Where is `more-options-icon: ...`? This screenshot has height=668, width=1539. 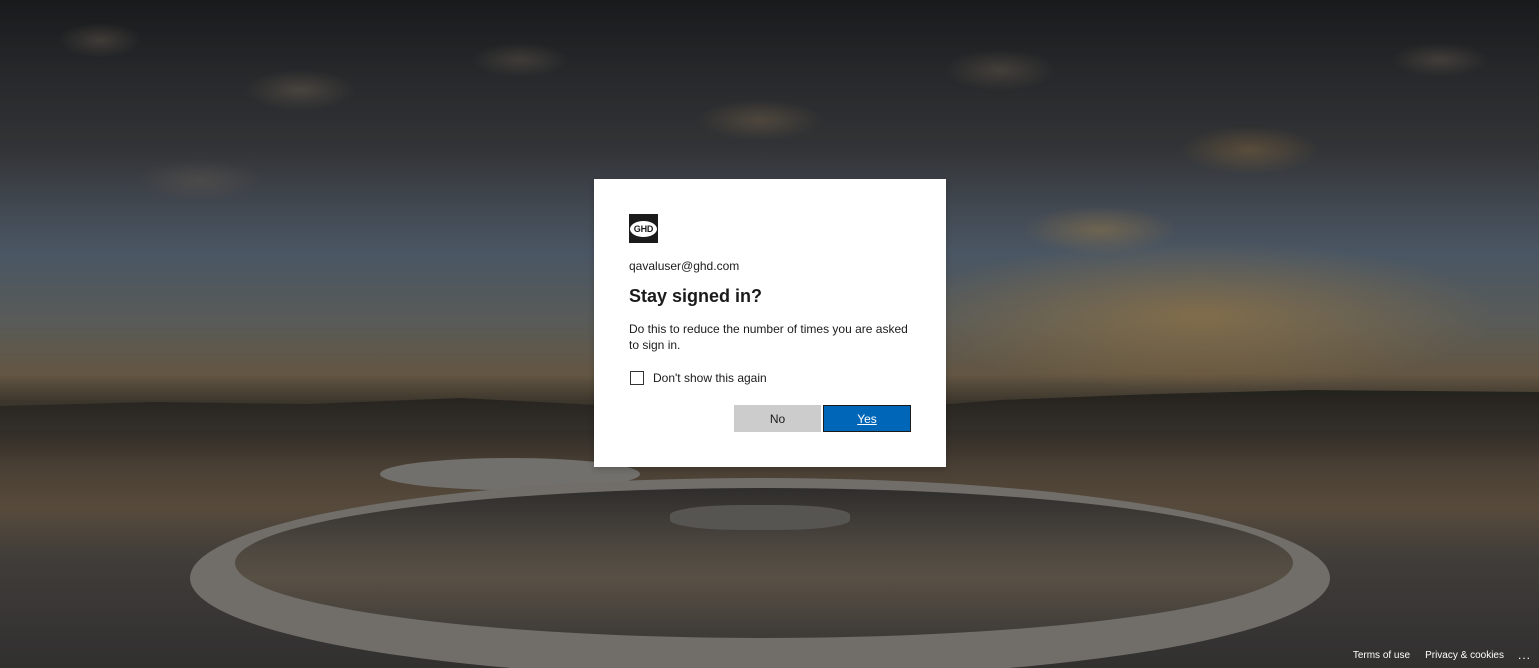
more-options-icon: ... is located at coordinates (1524, 655).